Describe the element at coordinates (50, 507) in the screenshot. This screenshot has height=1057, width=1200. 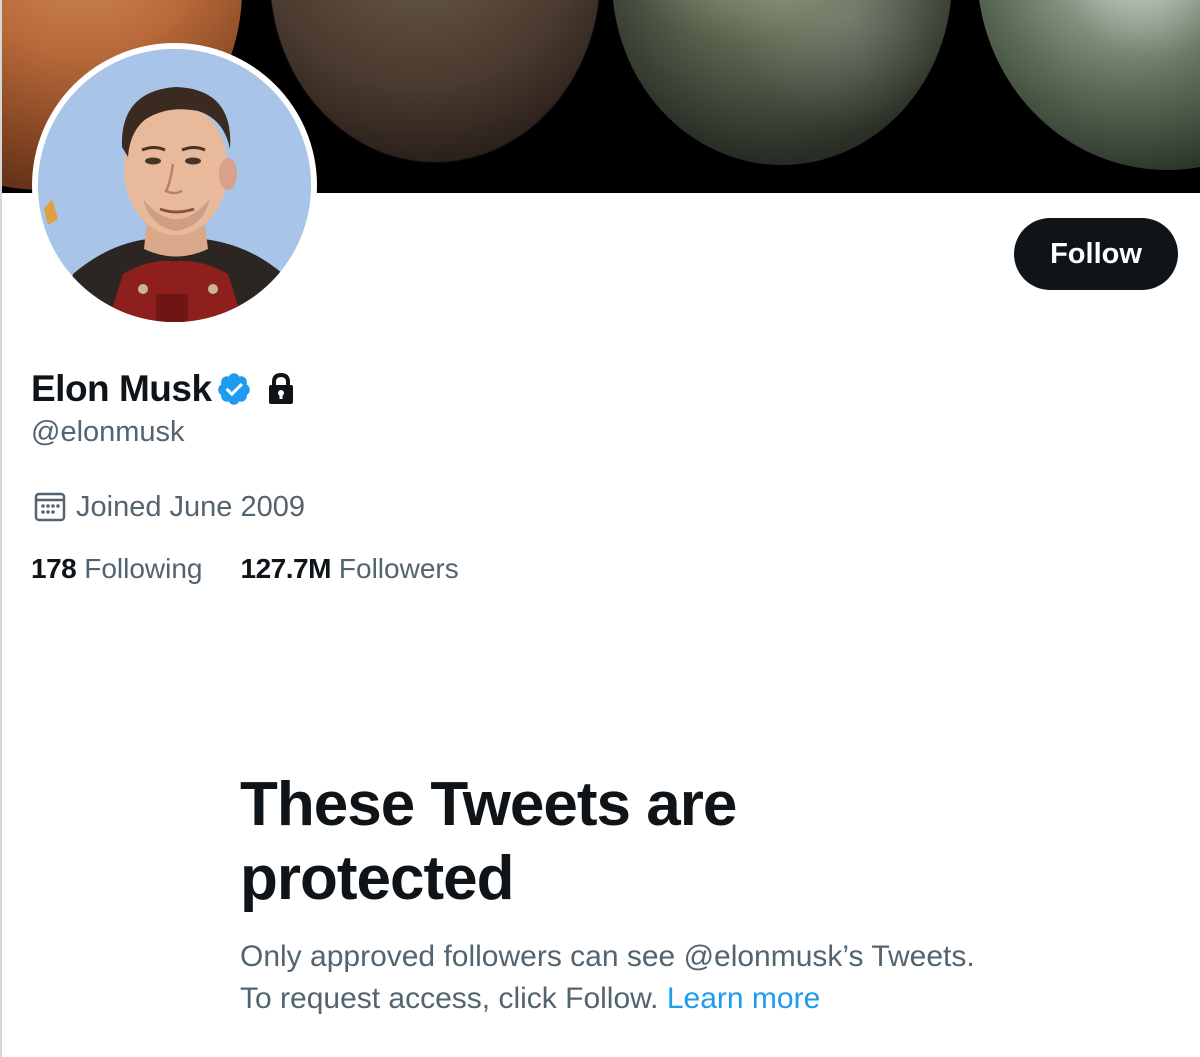
I see `calendar-icon` at that location.